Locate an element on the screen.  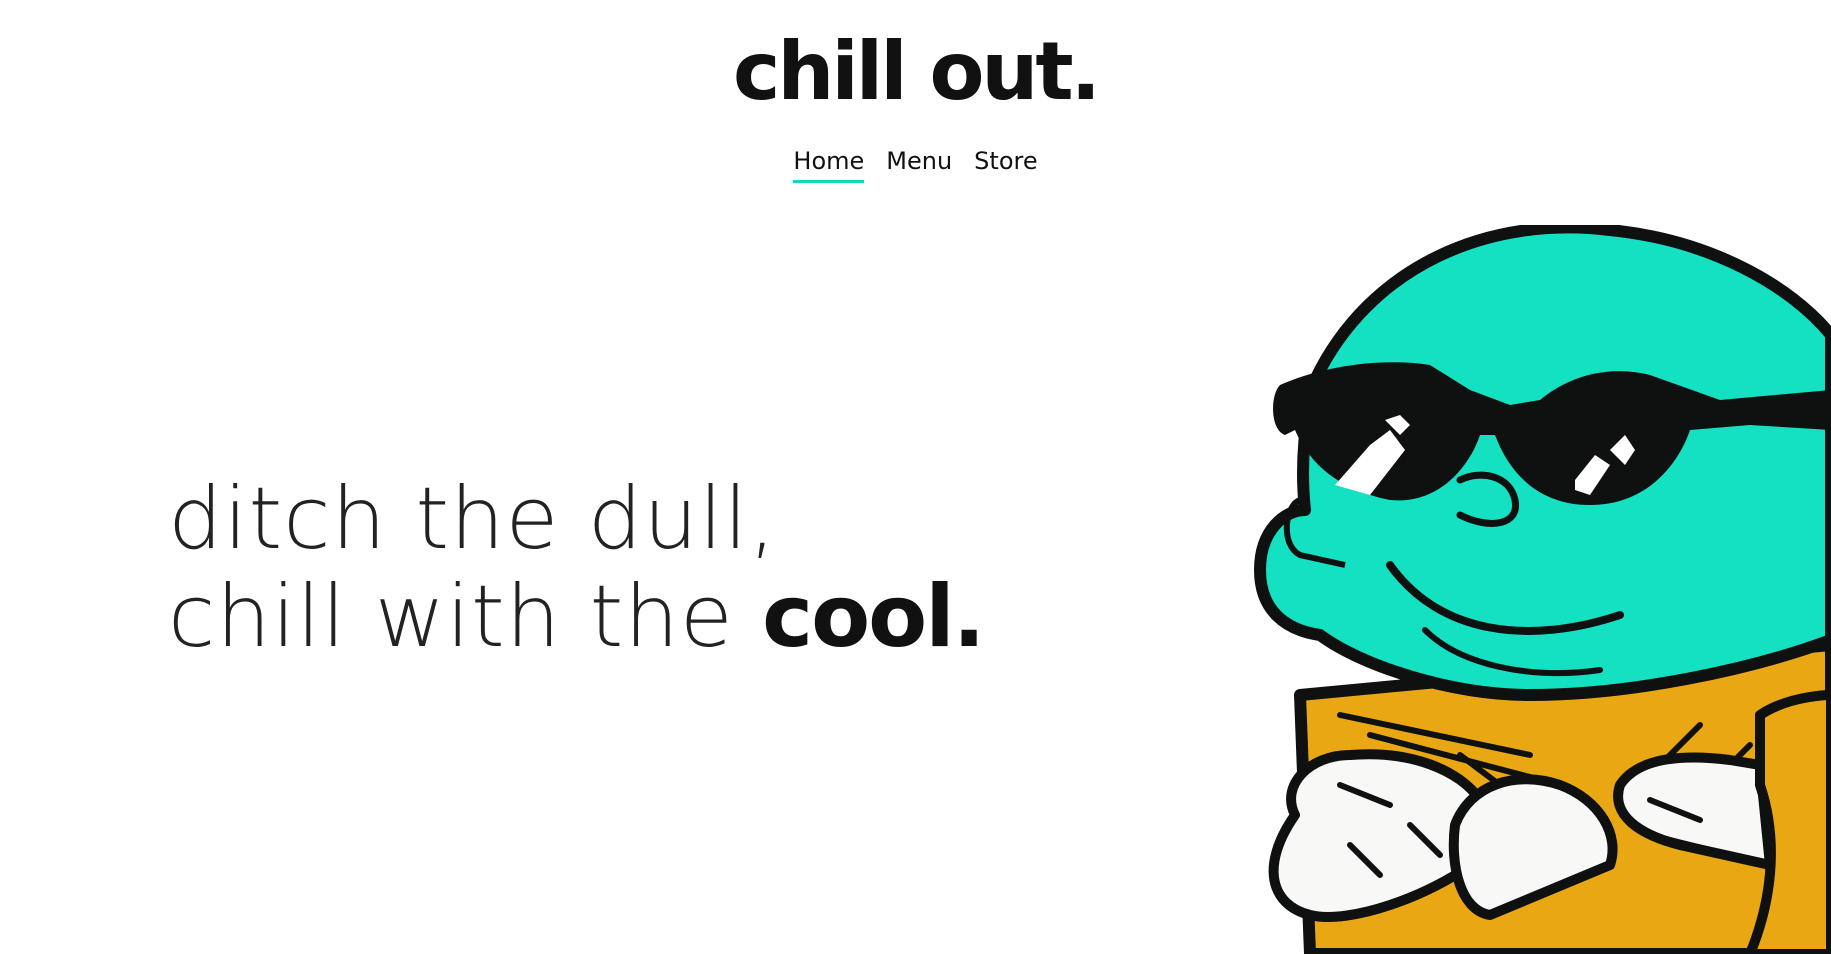
nav-menu-link: Menu is located at coordinates (919, 163).